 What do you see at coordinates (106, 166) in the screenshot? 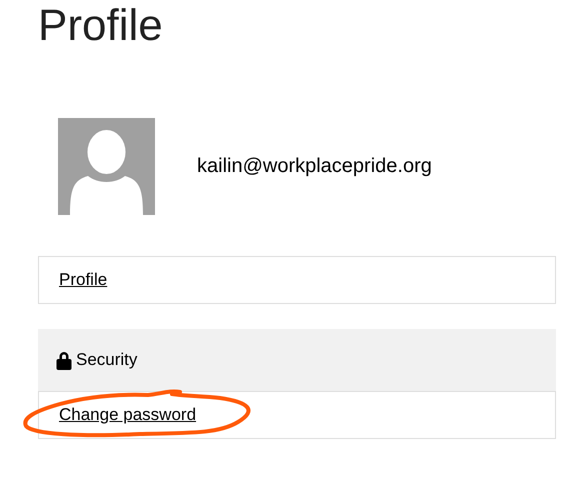
I see `avatar-icon` at bounding box center [106, 166].